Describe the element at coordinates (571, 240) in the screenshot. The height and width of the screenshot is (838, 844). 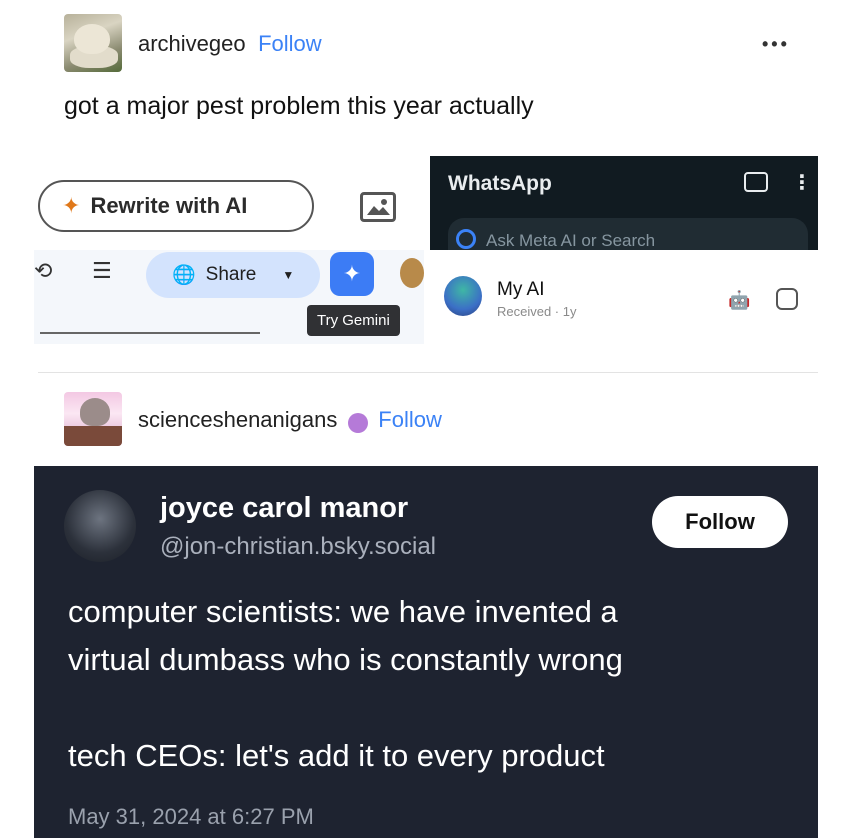
I see `search-placeholder: Ask Meta AI or Search` at that location.